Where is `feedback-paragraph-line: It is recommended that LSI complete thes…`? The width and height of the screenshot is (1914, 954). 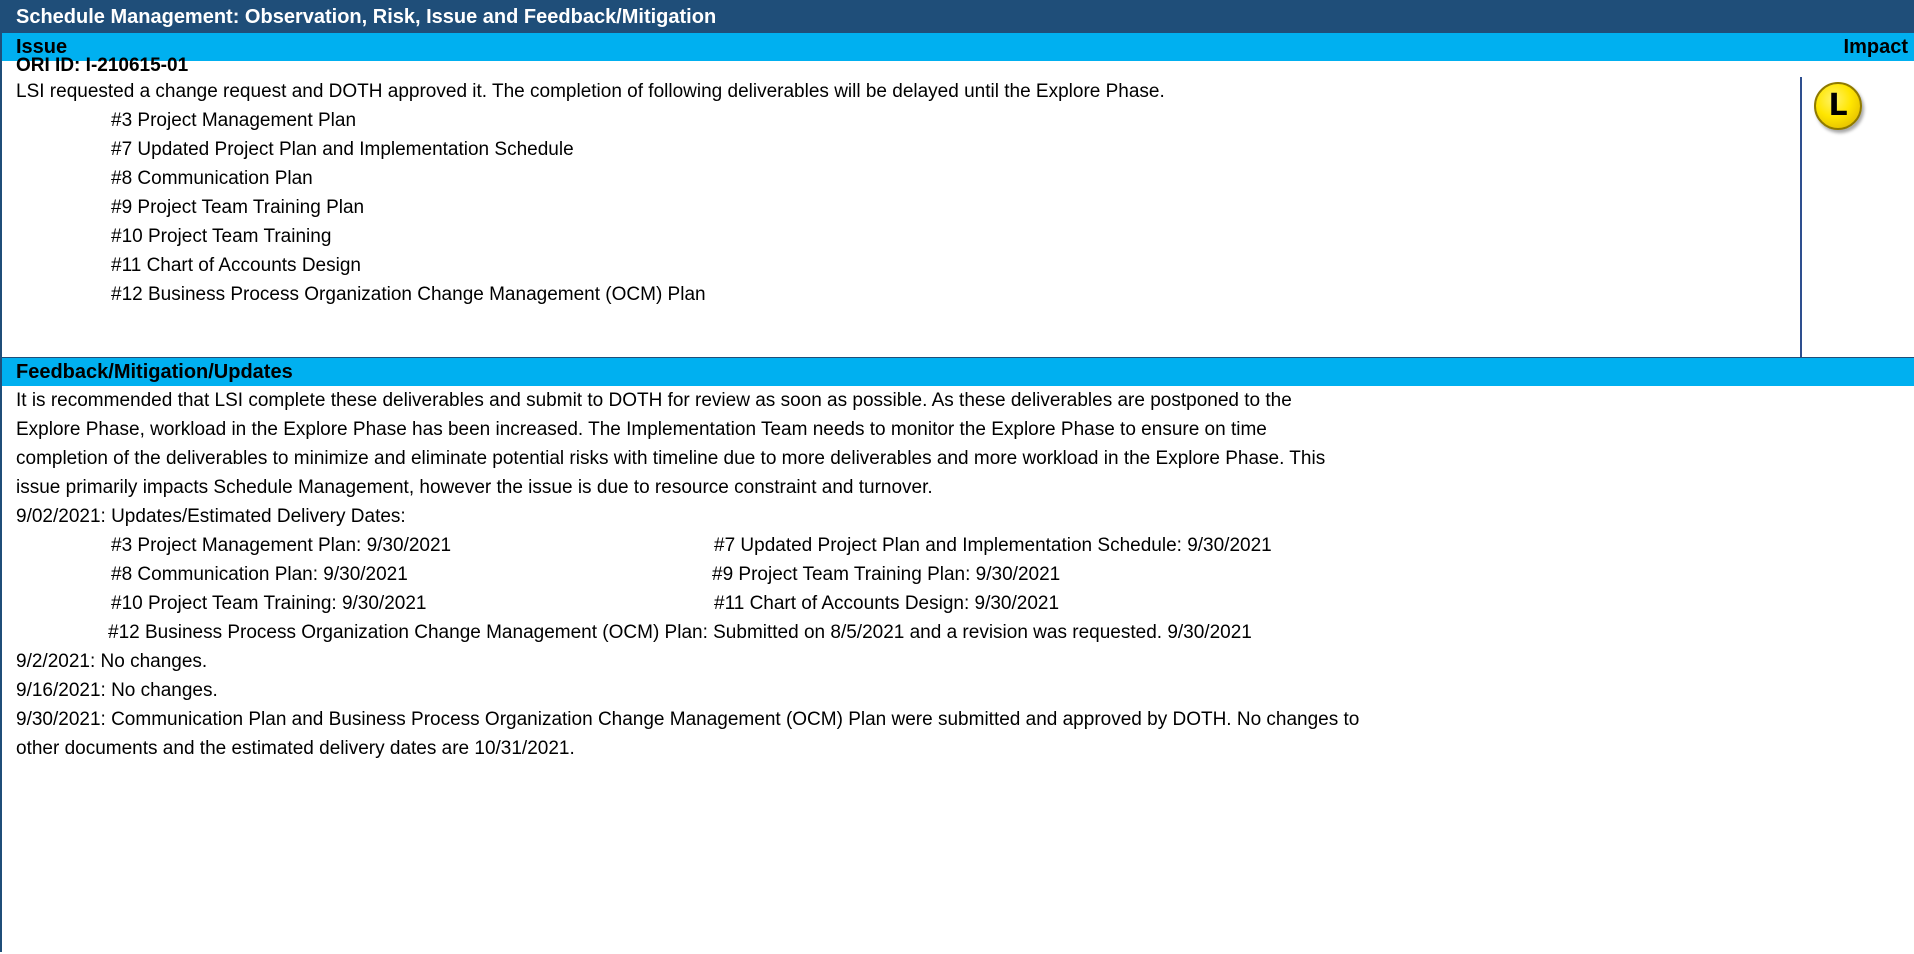 feedback-paragraph-line: It is recommended that LSI complete thes… is located at coordinates (654, 400).